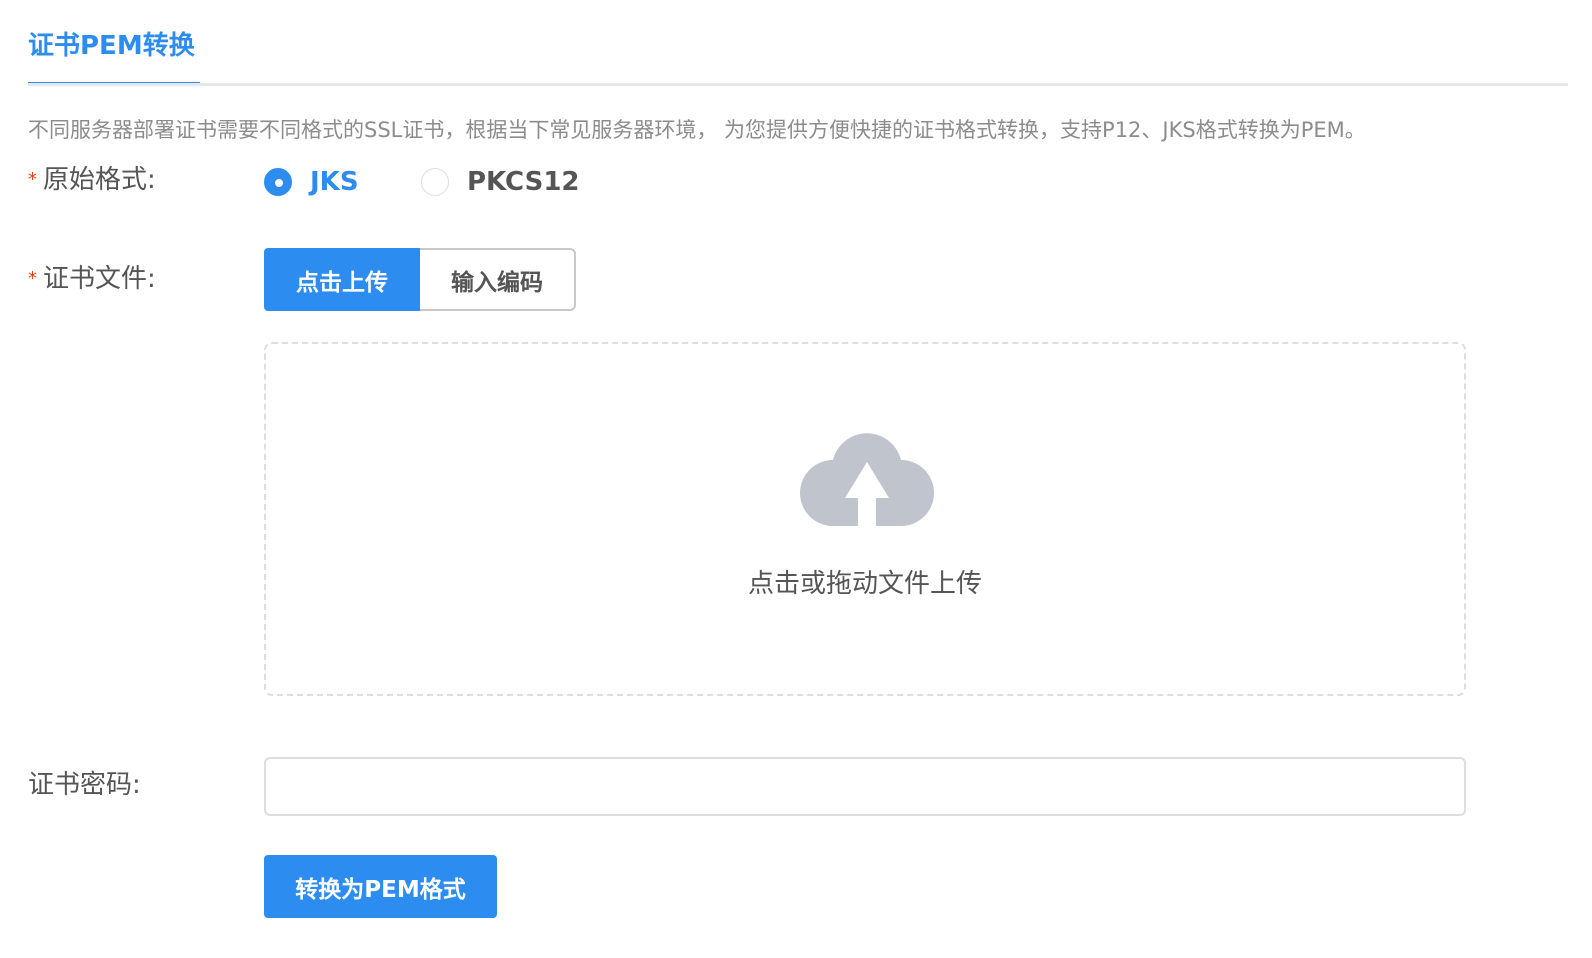 The image size is (1592, 958). What do you see at coordinates (278, 182) in the screenshot?
I see `radio-checked-icon` at bounding box center [278, 182].